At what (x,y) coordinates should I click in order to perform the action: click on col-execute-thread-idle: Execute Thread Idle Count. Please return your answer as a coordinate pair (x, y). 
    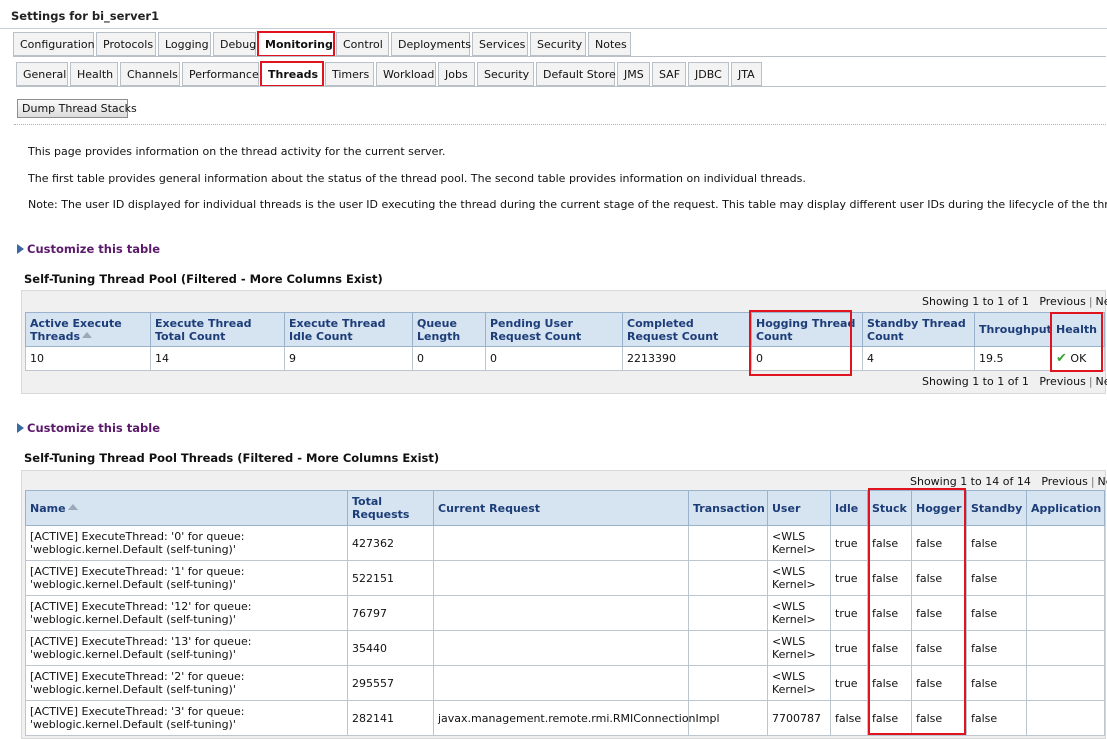
    Looking at the image, I should click on (348, 329).